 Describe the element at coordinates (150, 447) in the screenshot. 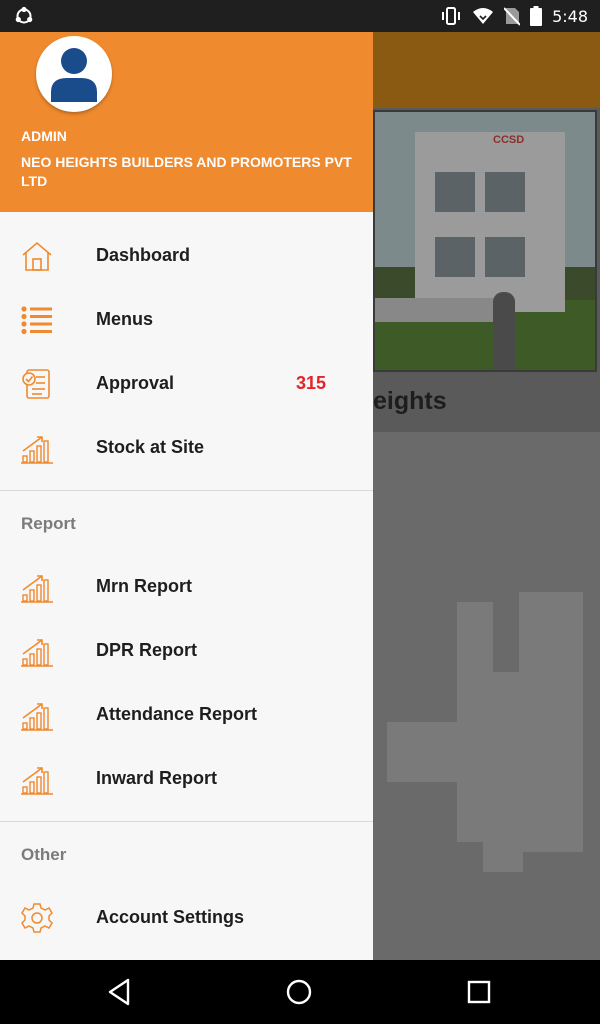

I see `menu-label-stock-at-site: Stock at Site` at that location.